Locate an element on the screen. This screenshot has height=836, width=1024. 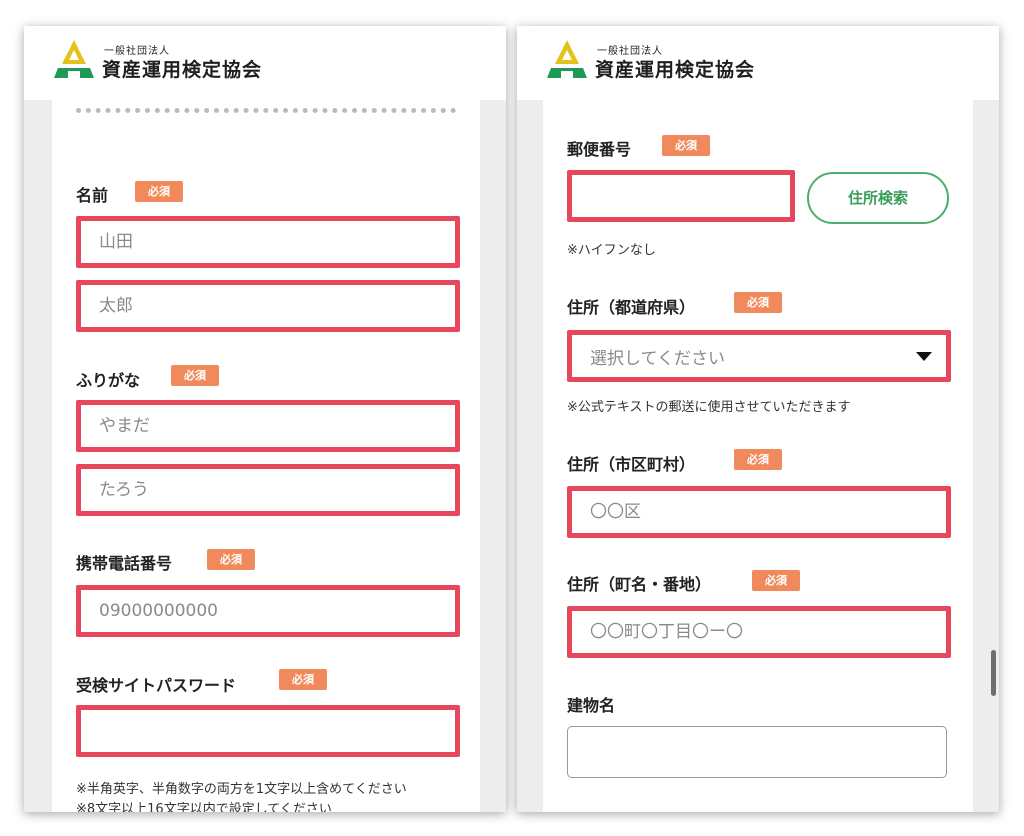
street-input is located at coordinates (759, 632).